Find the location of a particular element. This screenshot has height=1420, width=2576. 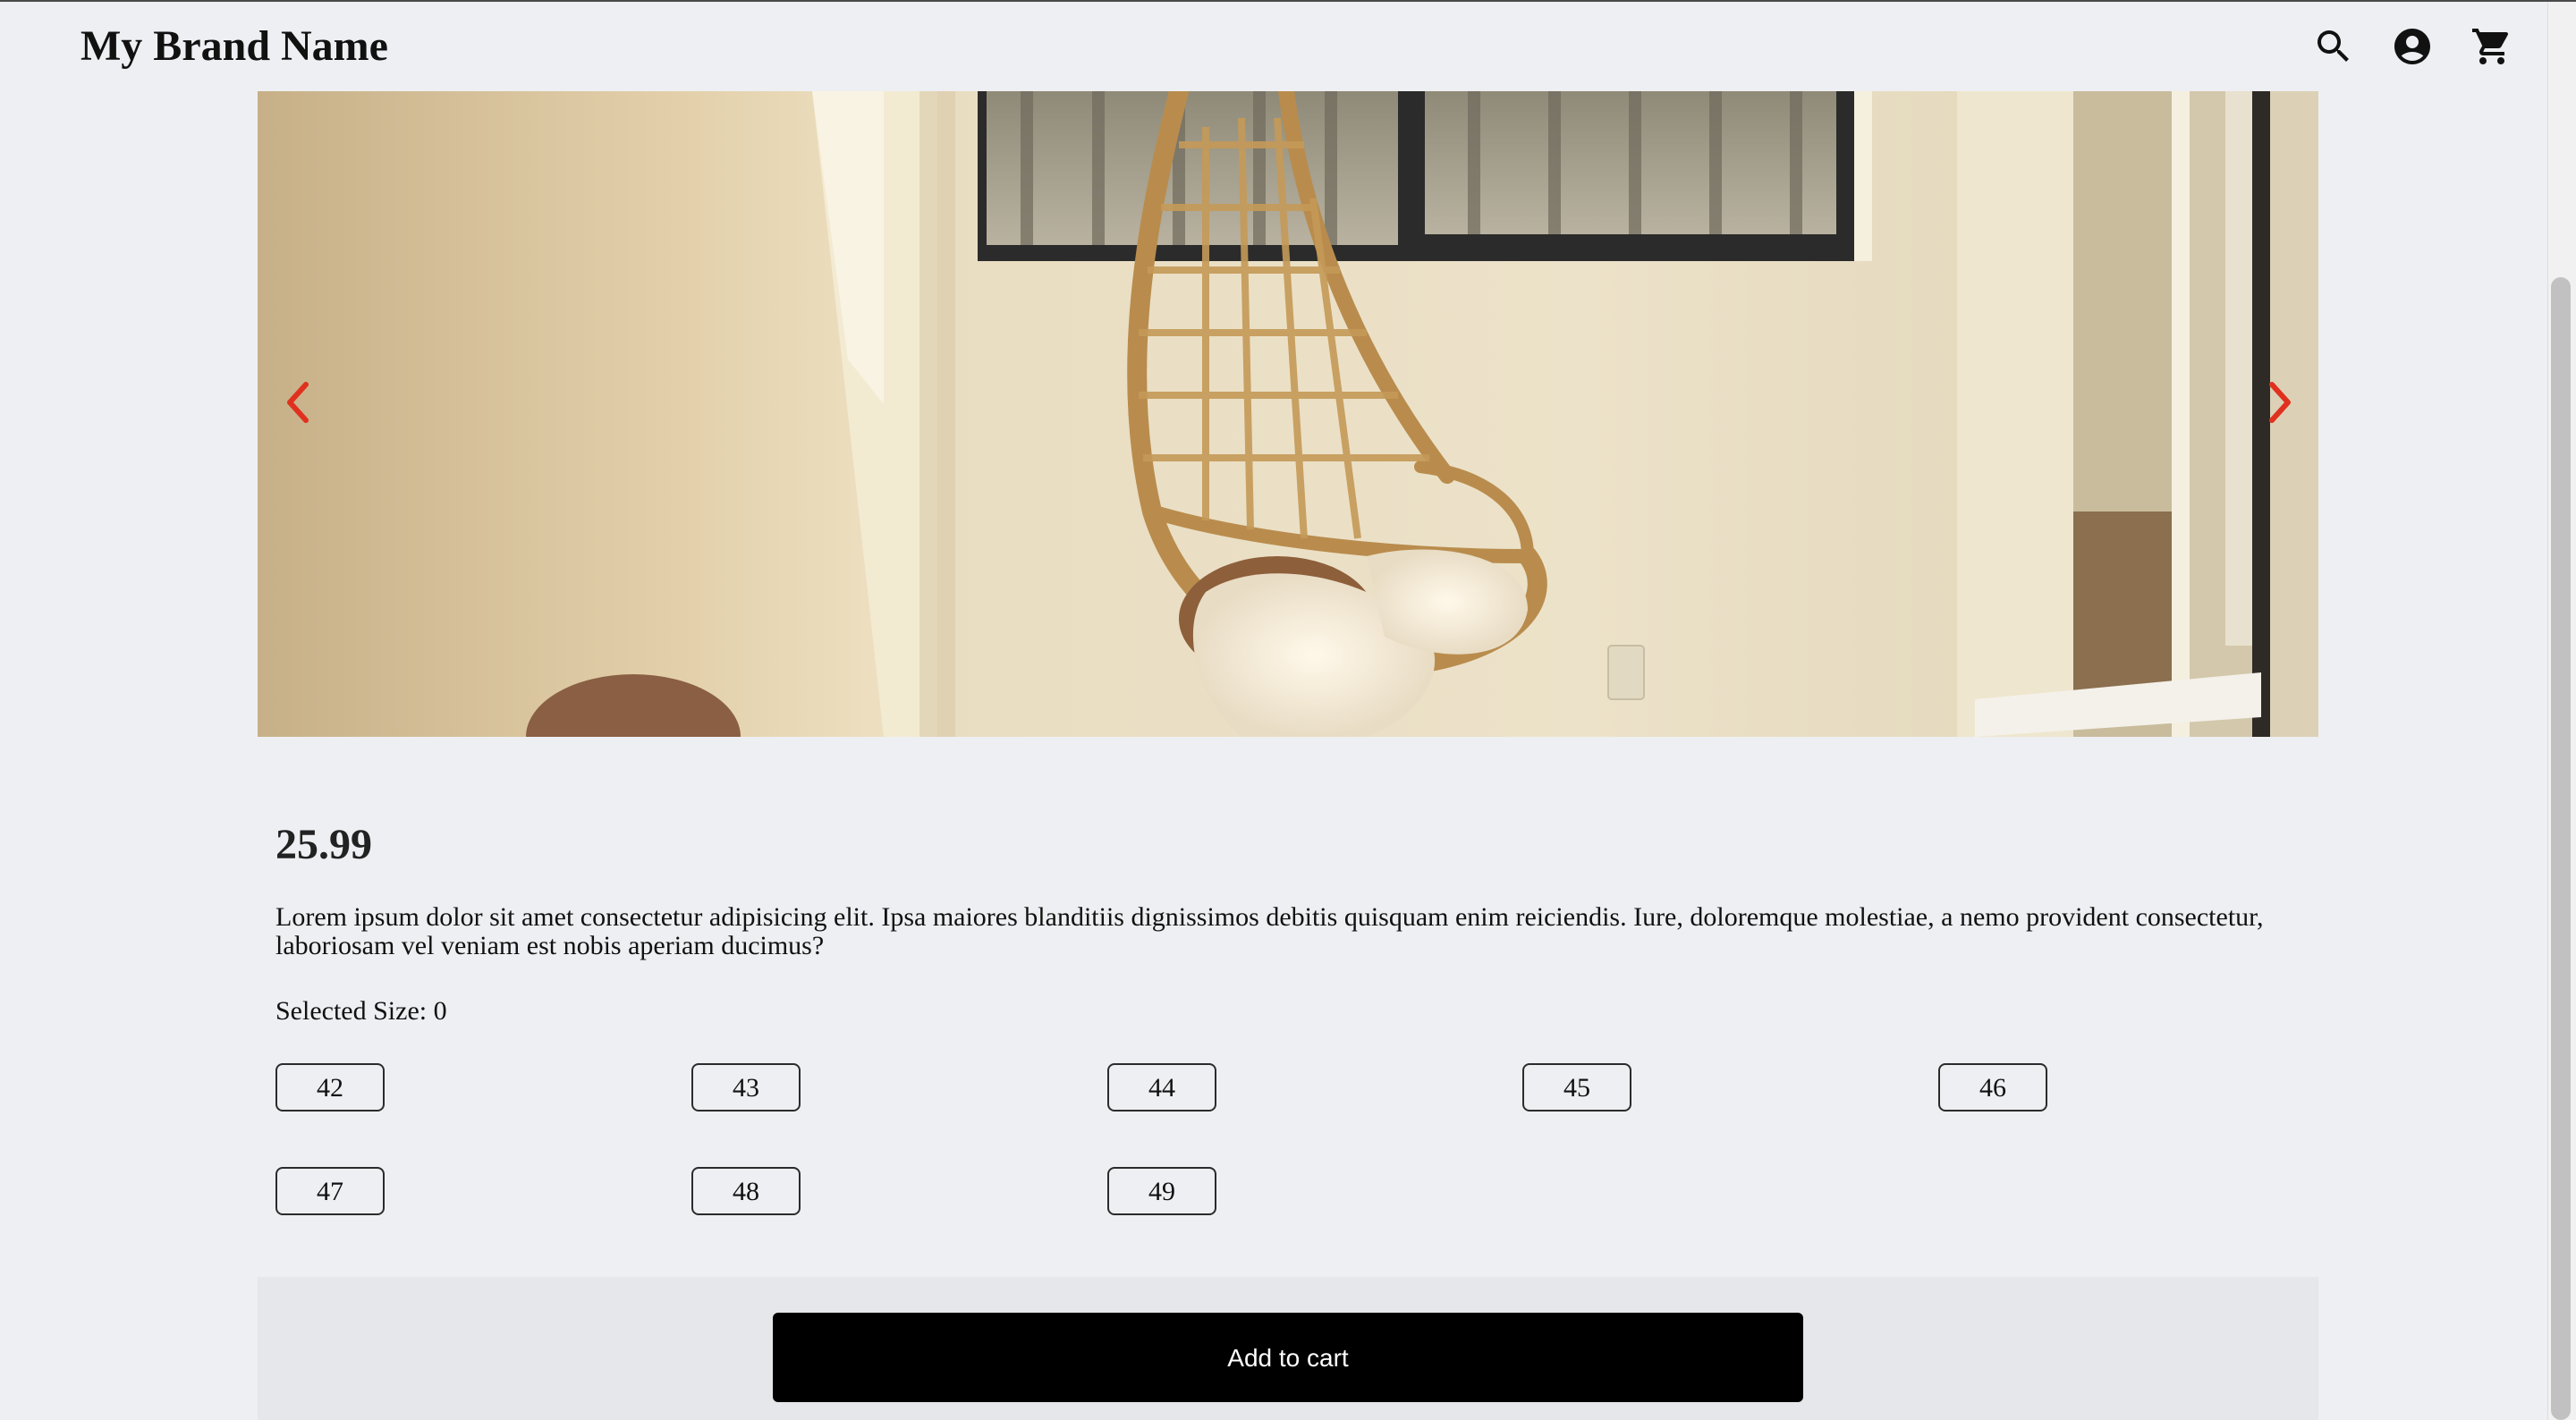

chevron-right-icon is located at coordinates (2280, 403).